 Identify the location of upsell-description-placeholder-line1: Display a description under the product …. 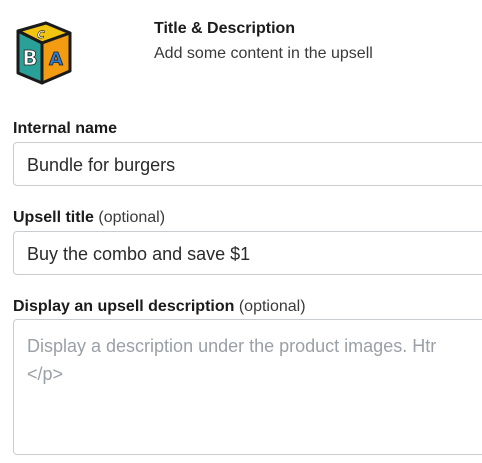
(232, 346).